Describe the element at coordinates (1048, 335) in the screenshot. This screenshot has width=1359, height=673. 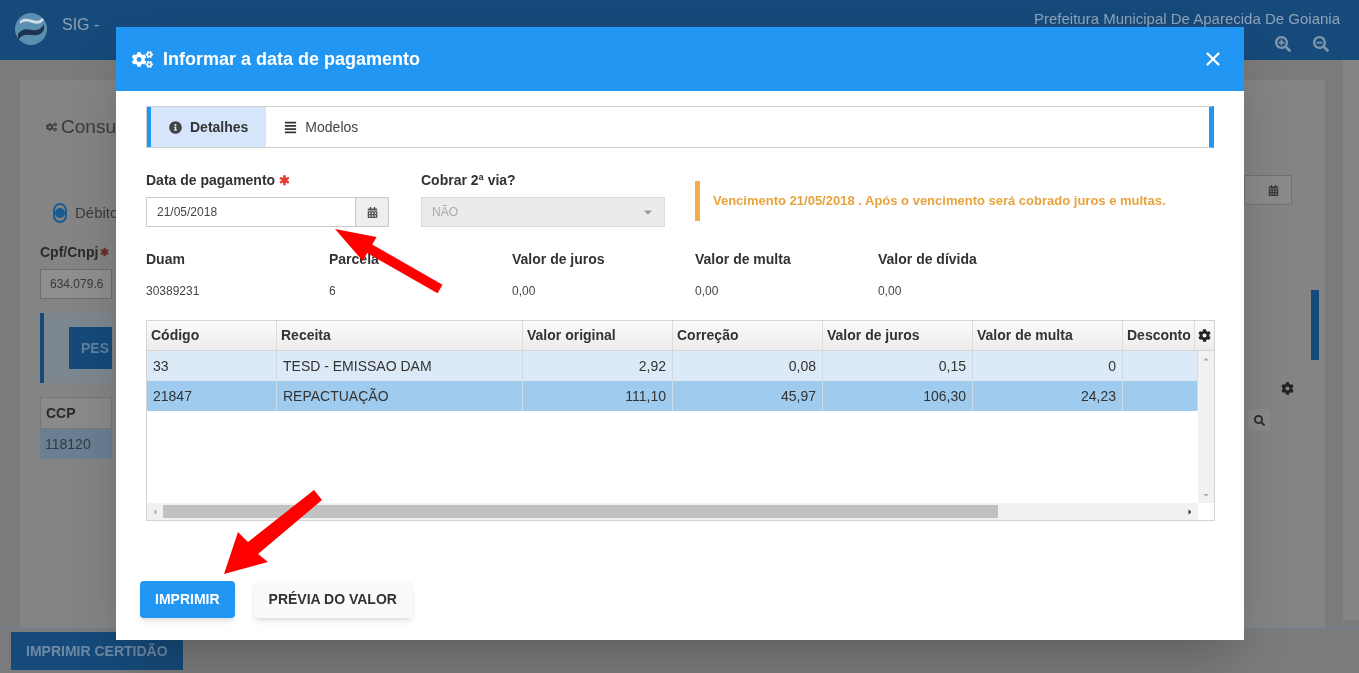
I see `column-header: Valor de multa` at that location.